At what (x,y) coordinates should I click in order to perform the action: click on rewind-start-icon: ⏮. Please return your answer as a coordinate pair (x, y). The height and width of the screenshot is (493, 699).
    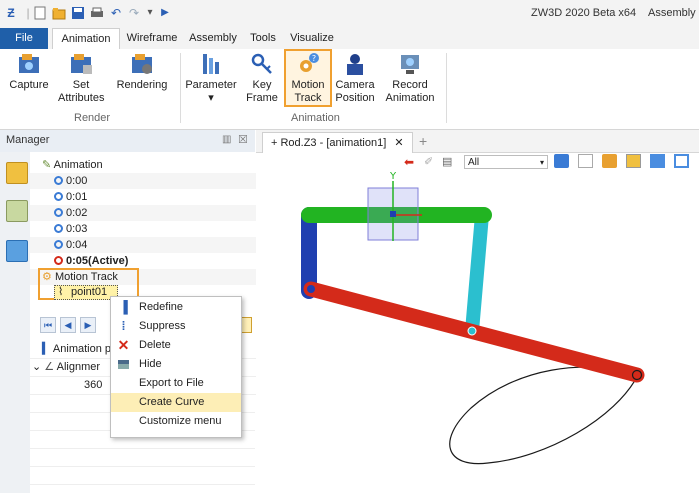
    Looking at the image, I should click on (48, 325).